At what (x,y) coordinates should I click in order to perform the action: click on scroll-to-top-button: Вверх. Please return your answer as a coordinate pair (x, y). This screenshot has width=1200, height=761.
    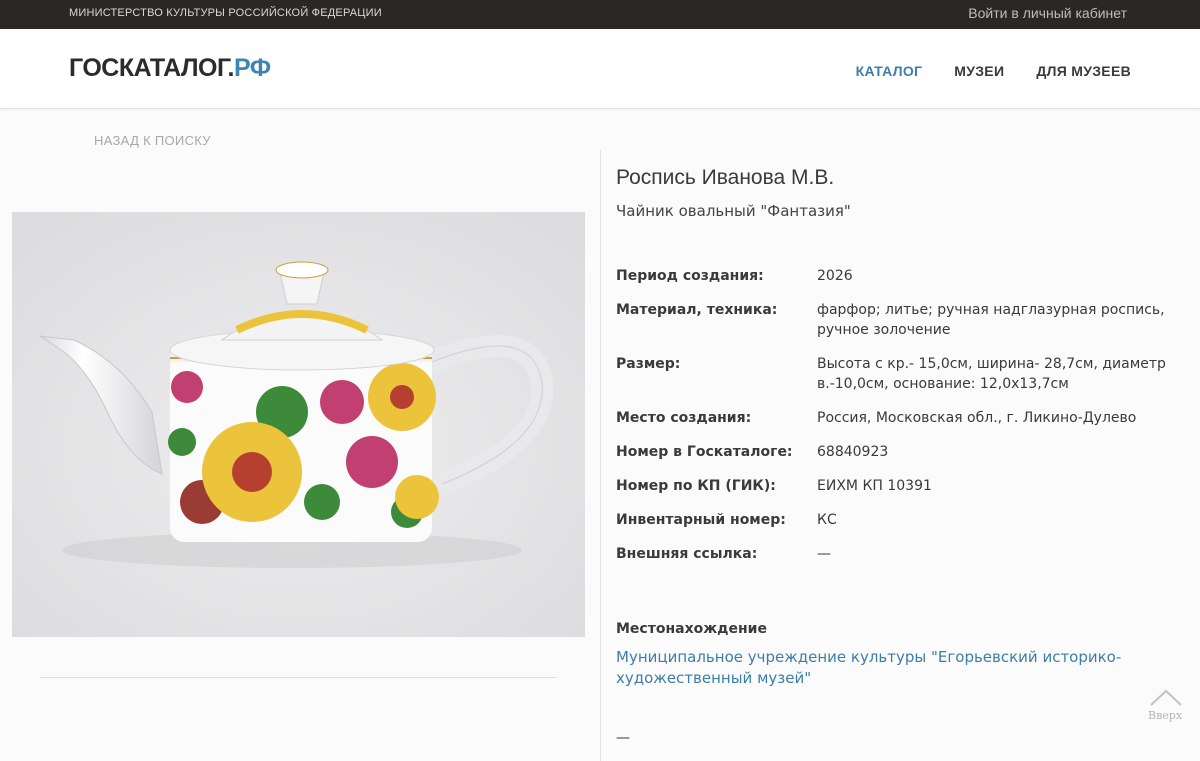
    Looking at the image, I should click on (1166, 708).